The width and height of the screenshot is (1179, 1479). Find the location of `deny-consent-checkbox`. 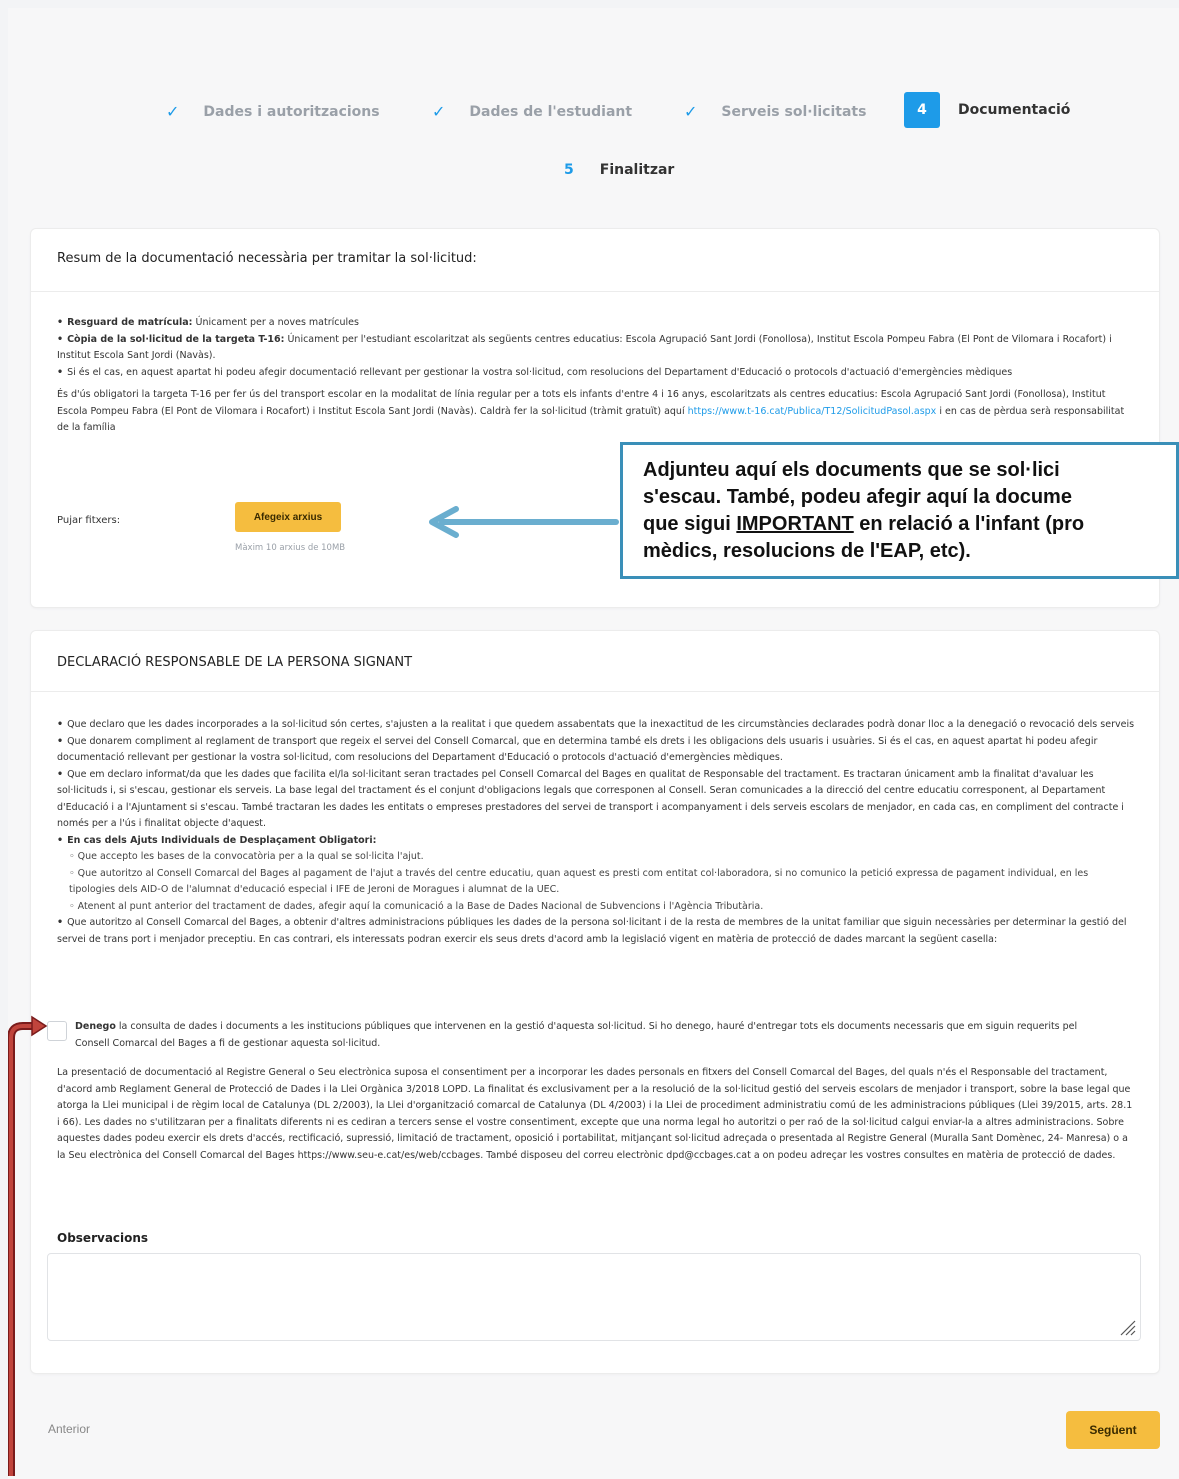

deny-consent-checkbox is located at coordinates (57, 1031).